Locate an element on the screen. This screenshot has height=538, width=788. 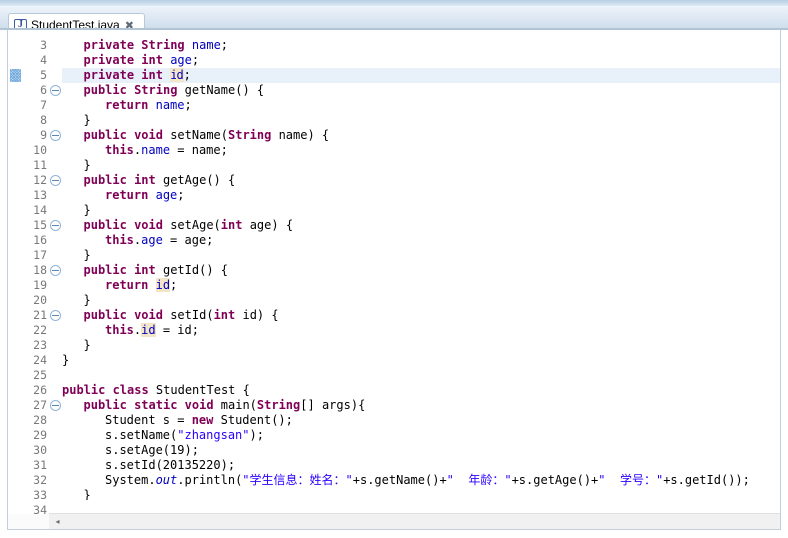
line-number: 27 is located at coordinates (40, 405).